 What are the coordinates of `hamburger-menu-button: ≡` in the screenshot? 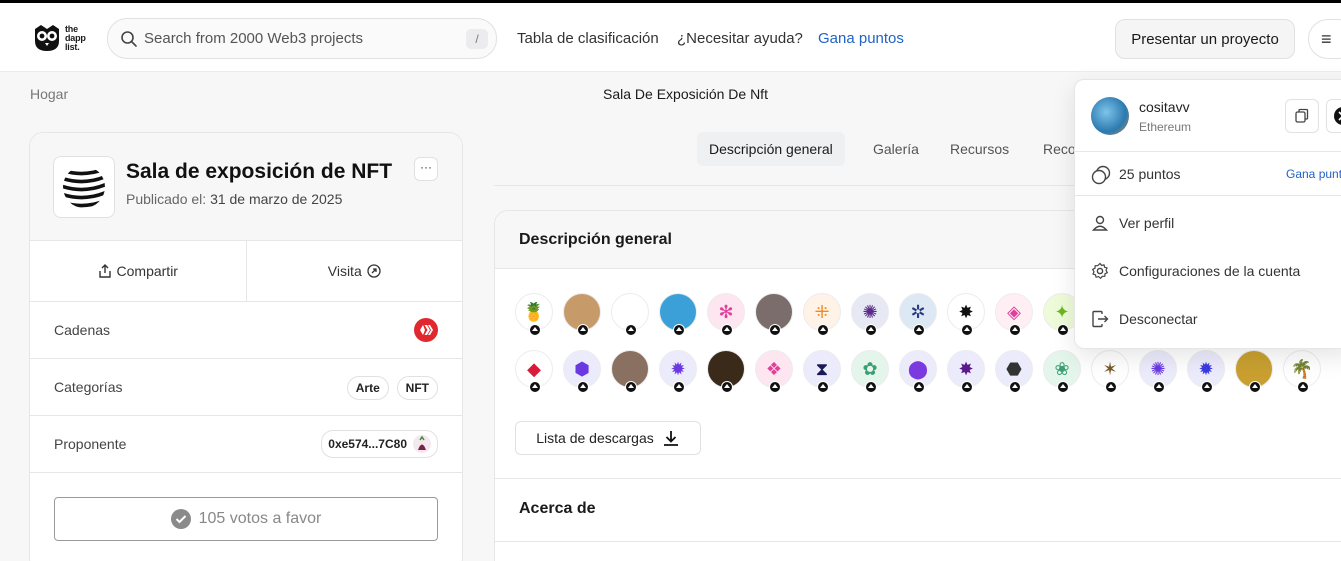 It's located at (1324, 39).